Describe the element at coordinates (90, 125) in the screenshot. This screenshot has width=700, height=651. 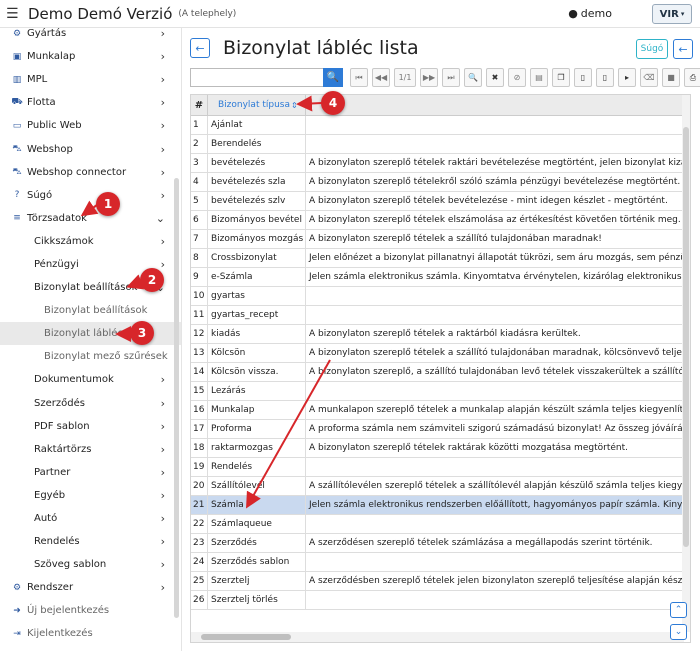
I see `sidebar-item-public-web: ▭ Public Web ›` at that location.